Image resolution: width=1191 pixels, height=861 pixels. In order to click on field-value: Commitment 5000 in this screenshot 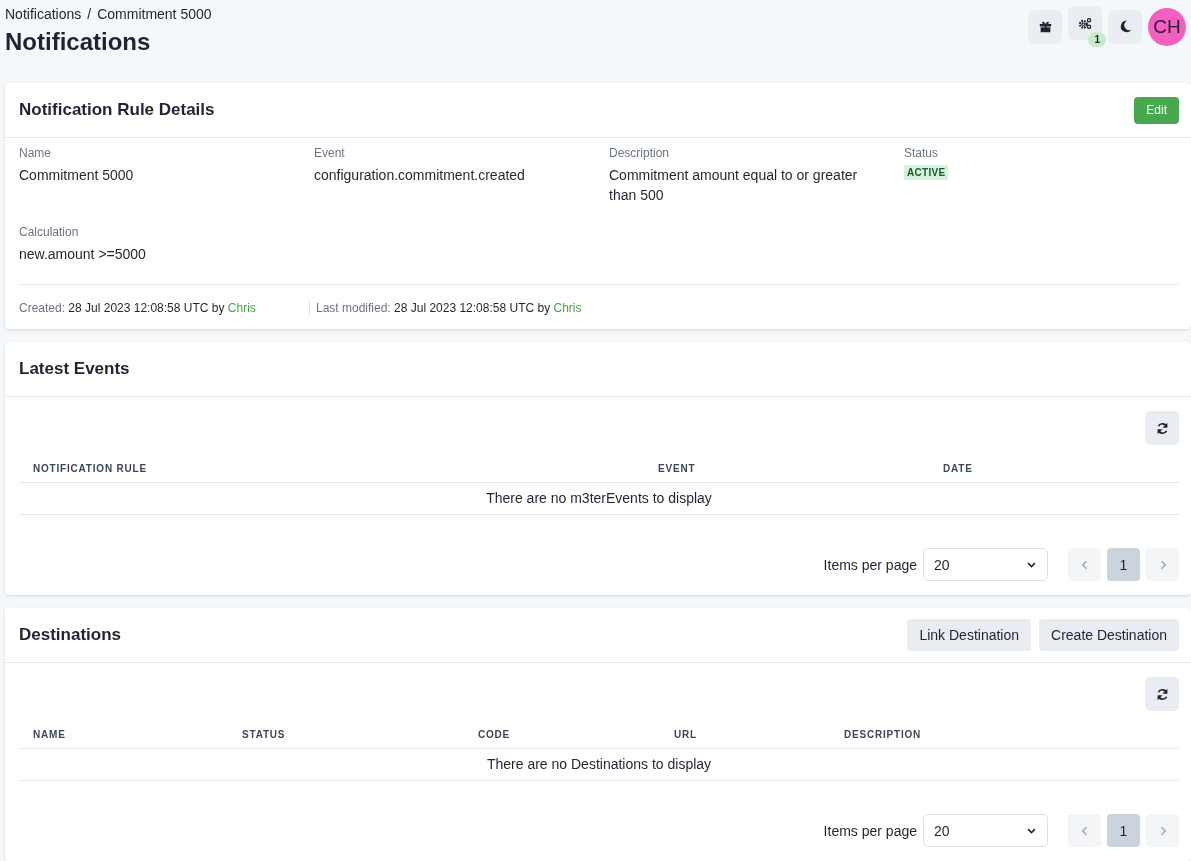, I will do `click(77, 175)`.